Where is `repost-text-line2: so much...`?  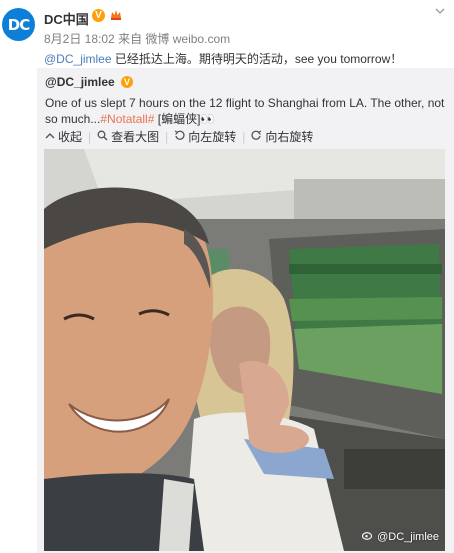 repost-text-line2: so much... is located at coordinates (73, 119).